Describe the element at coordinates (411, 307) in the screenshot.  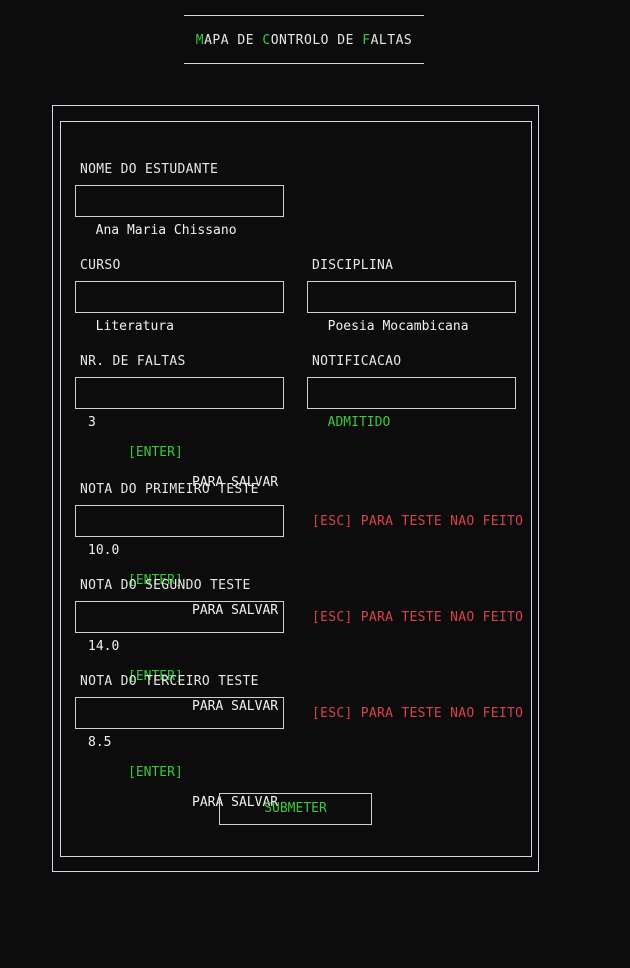
I see `subject-field: Poesia Mocambicana` at that location.